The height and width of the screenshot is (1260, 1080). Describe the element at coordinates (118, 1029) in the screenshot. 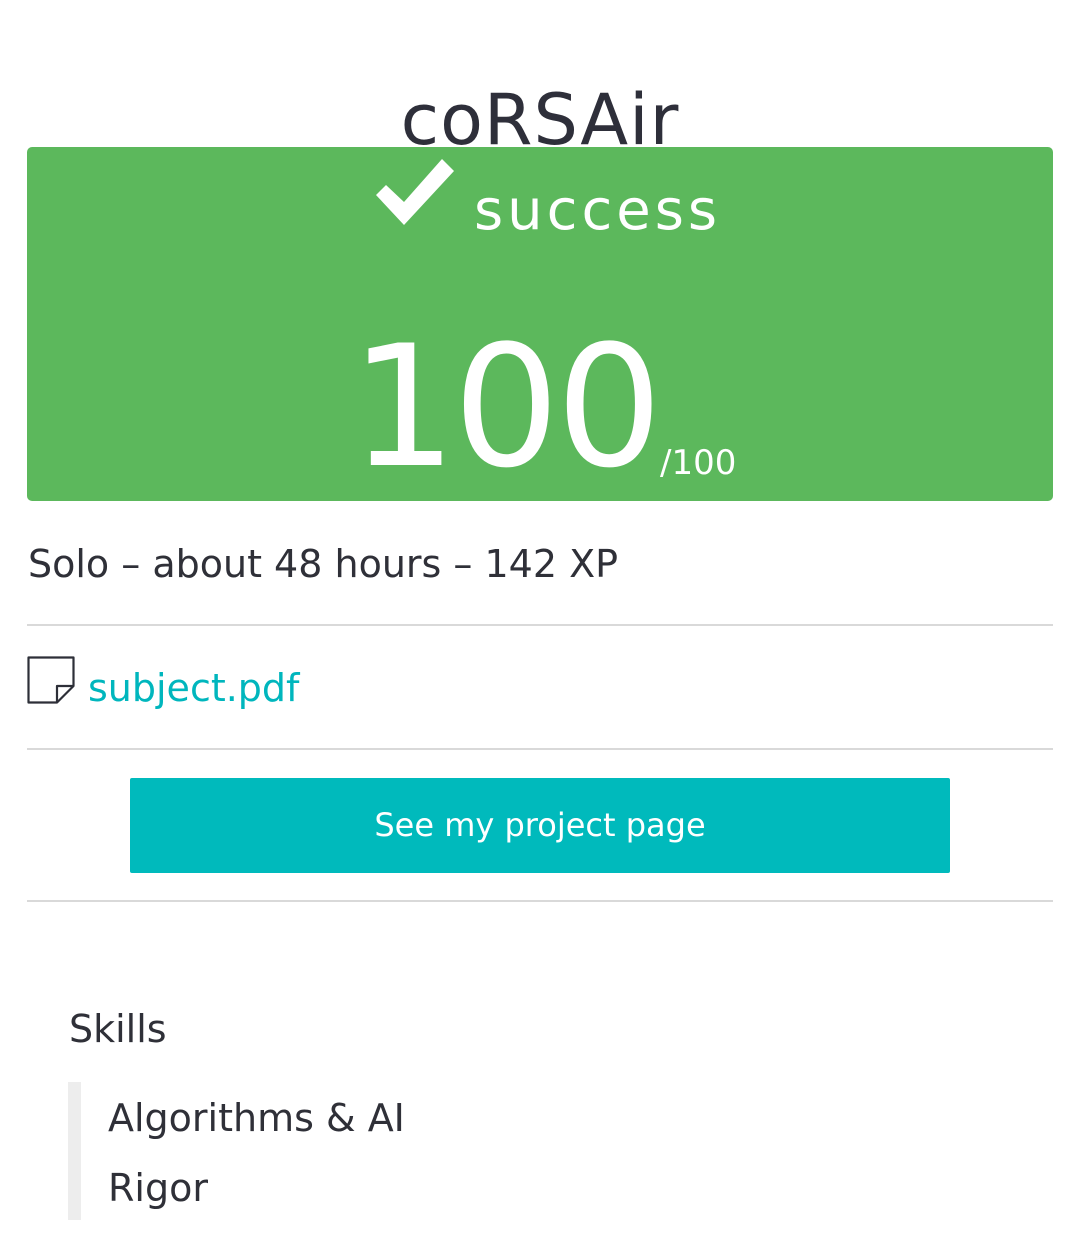

I see `skills-heading: Skills` at that location.